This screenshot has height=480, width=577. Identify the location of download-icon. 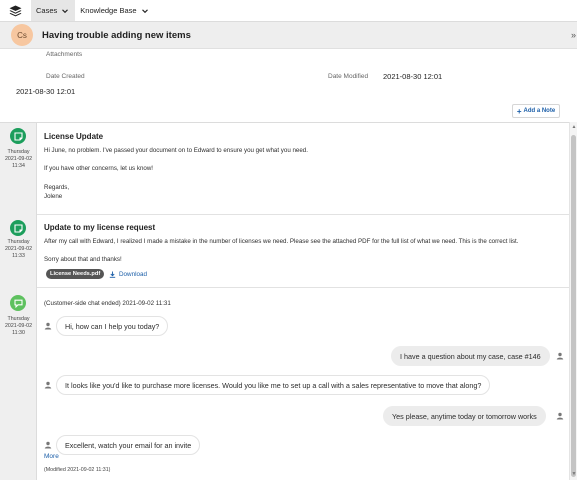
(112, 274).